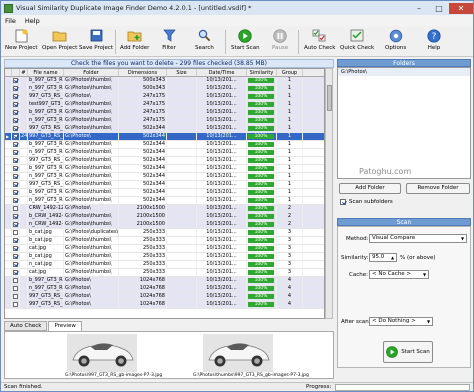 The height and width of the screenshot is (392, 474). I want to click on col-header-dimensions: Dimensions, so click(143, 72).